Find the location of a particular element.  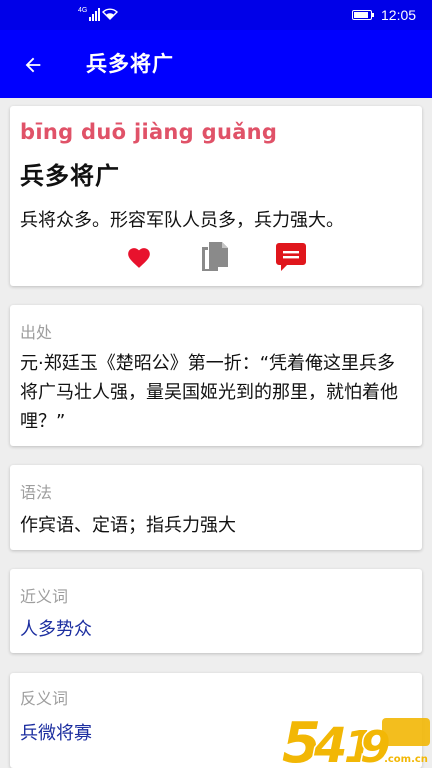

copy-button is located at coordinates (215, 257).